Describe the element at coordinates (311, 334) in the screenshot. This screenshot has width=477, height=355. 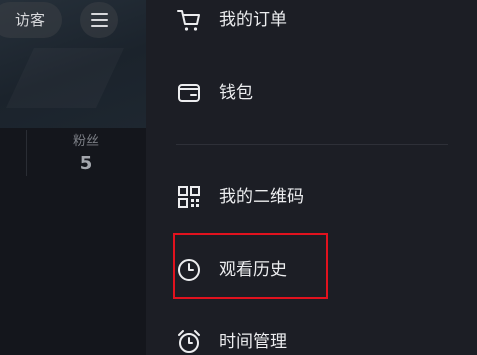
I see `menu-item-time-management: 时间管理` at that location.